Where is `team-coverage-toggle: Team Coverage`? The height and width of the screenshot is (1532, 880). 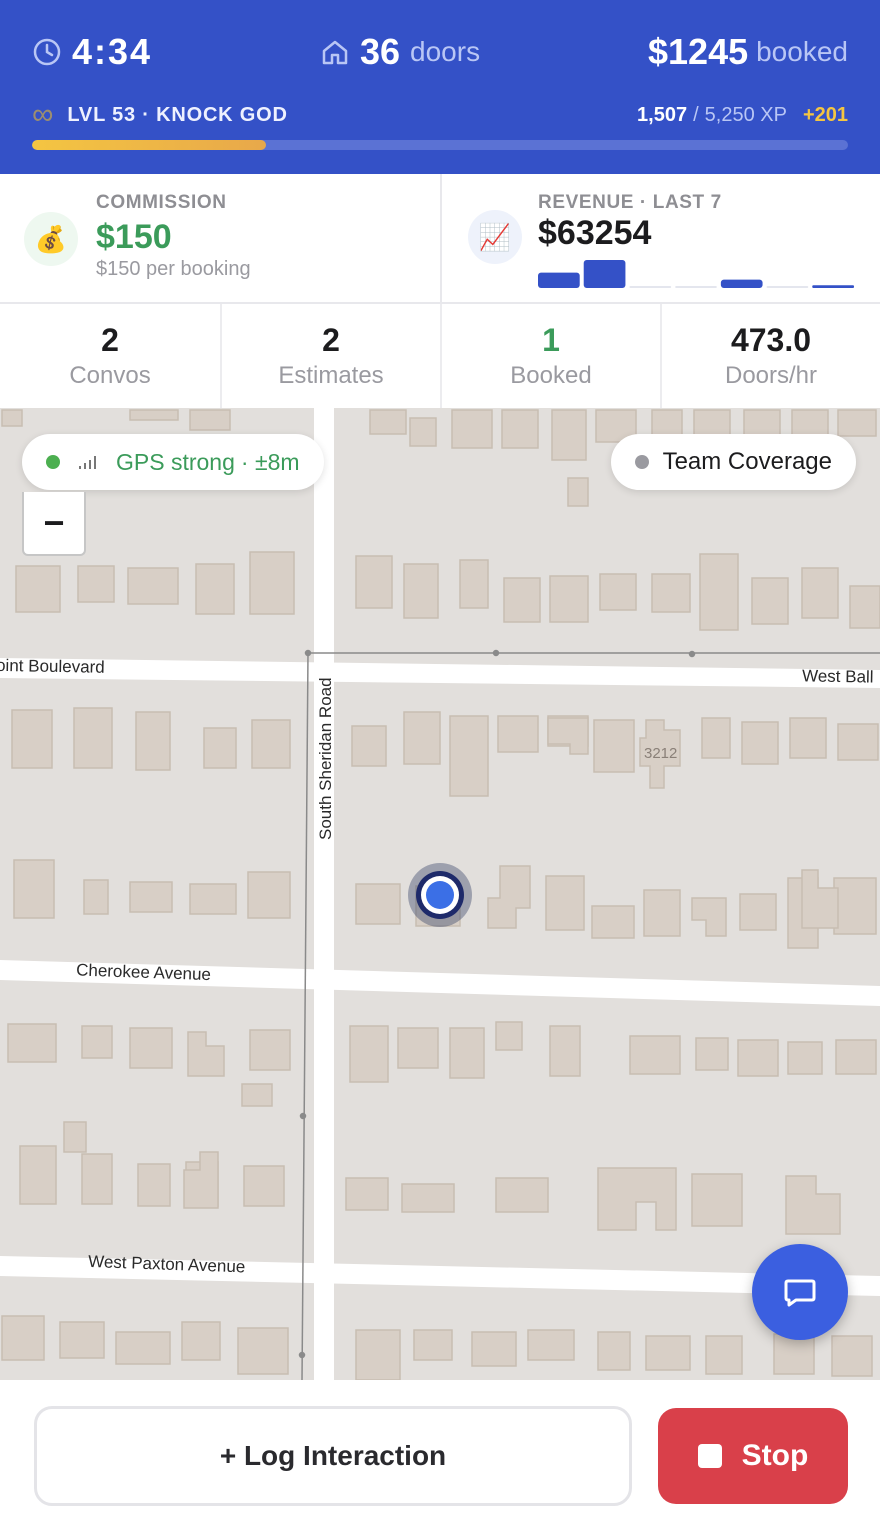 team-coverage-toggle: Team Coverage is located at coordinates (733, 462).